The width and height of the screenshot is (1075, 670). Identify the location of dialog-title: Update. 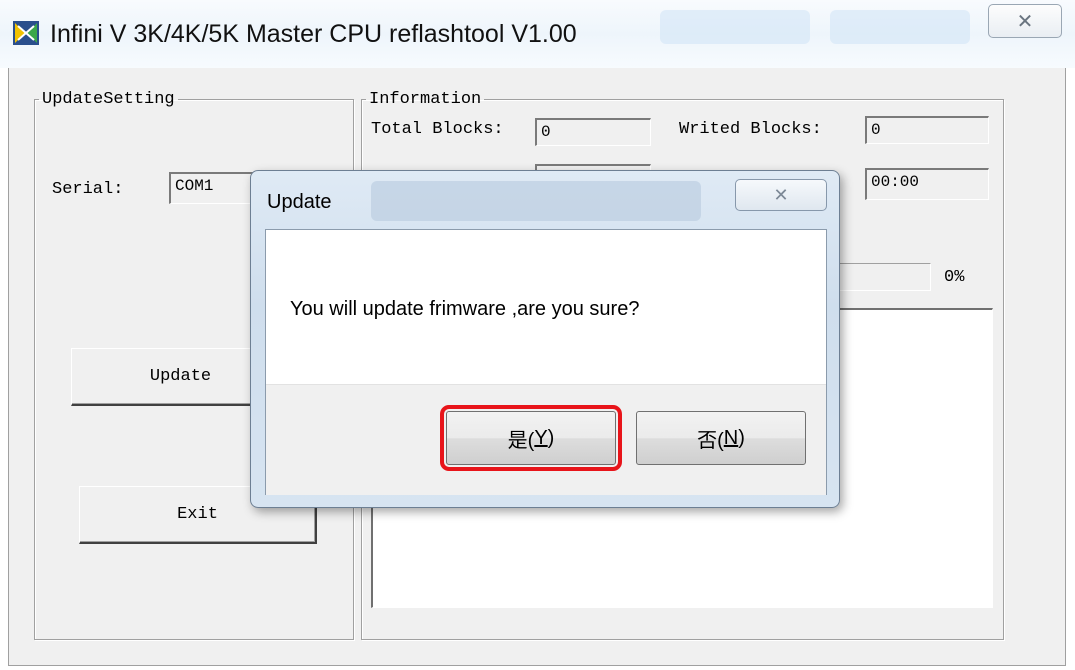
(299, 202).